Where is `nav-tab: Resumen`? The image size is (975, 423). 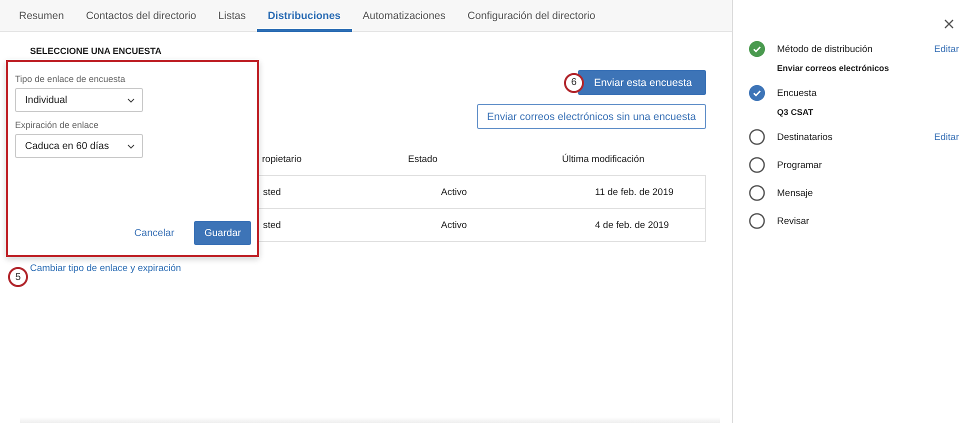
nav-tab: Resumen is located at coordinates (41, 16).